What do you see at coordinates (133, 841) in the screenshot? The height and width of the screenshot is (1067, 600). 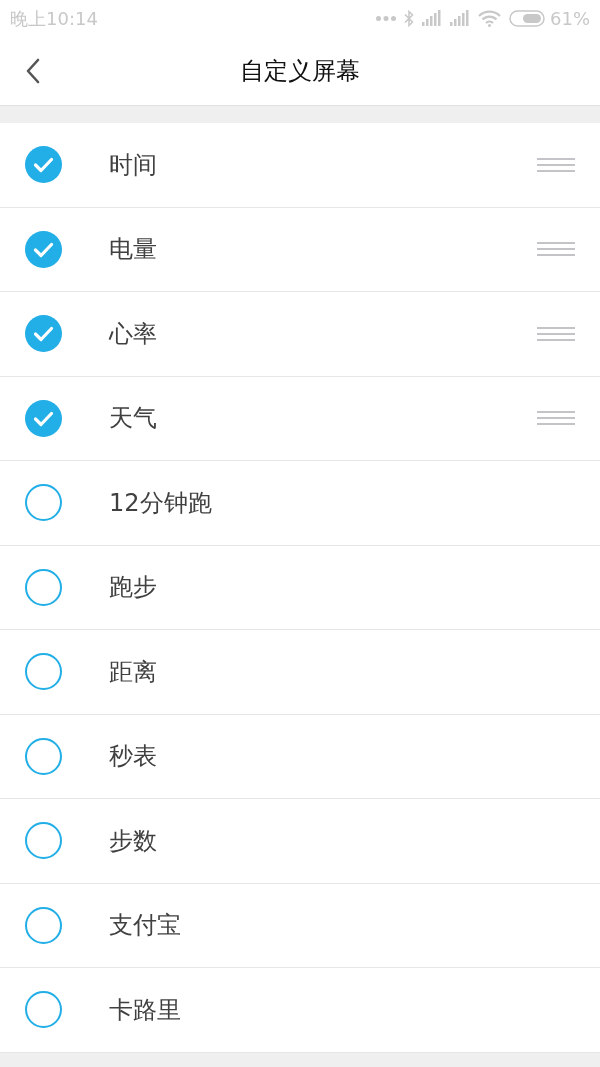 I see `item-label: 步数` at bounding box center [133, 841].